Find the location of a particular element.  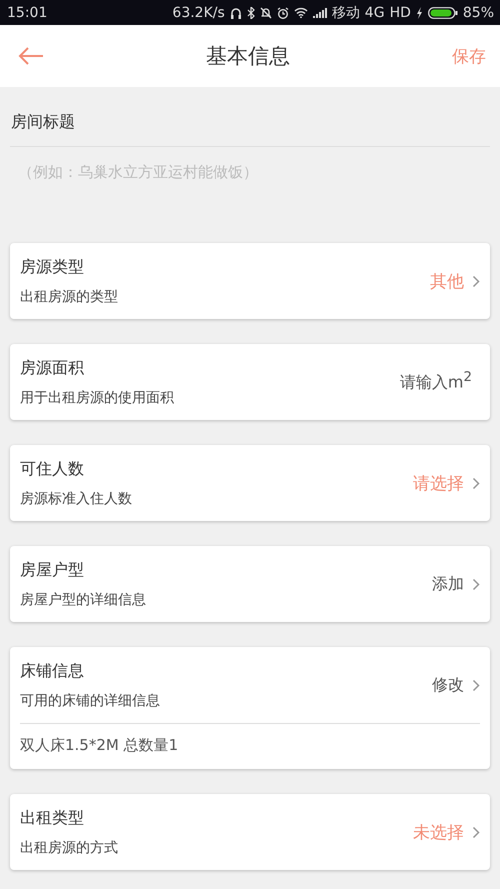

network-speed: 63.2K/s is located at coordinates (198, 12).